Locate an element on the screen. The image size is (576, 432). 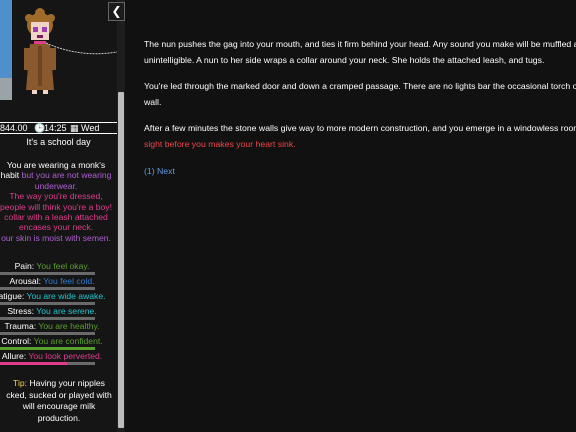
tip-text: cked, sucked or played with is located at coordinates (59, 394).